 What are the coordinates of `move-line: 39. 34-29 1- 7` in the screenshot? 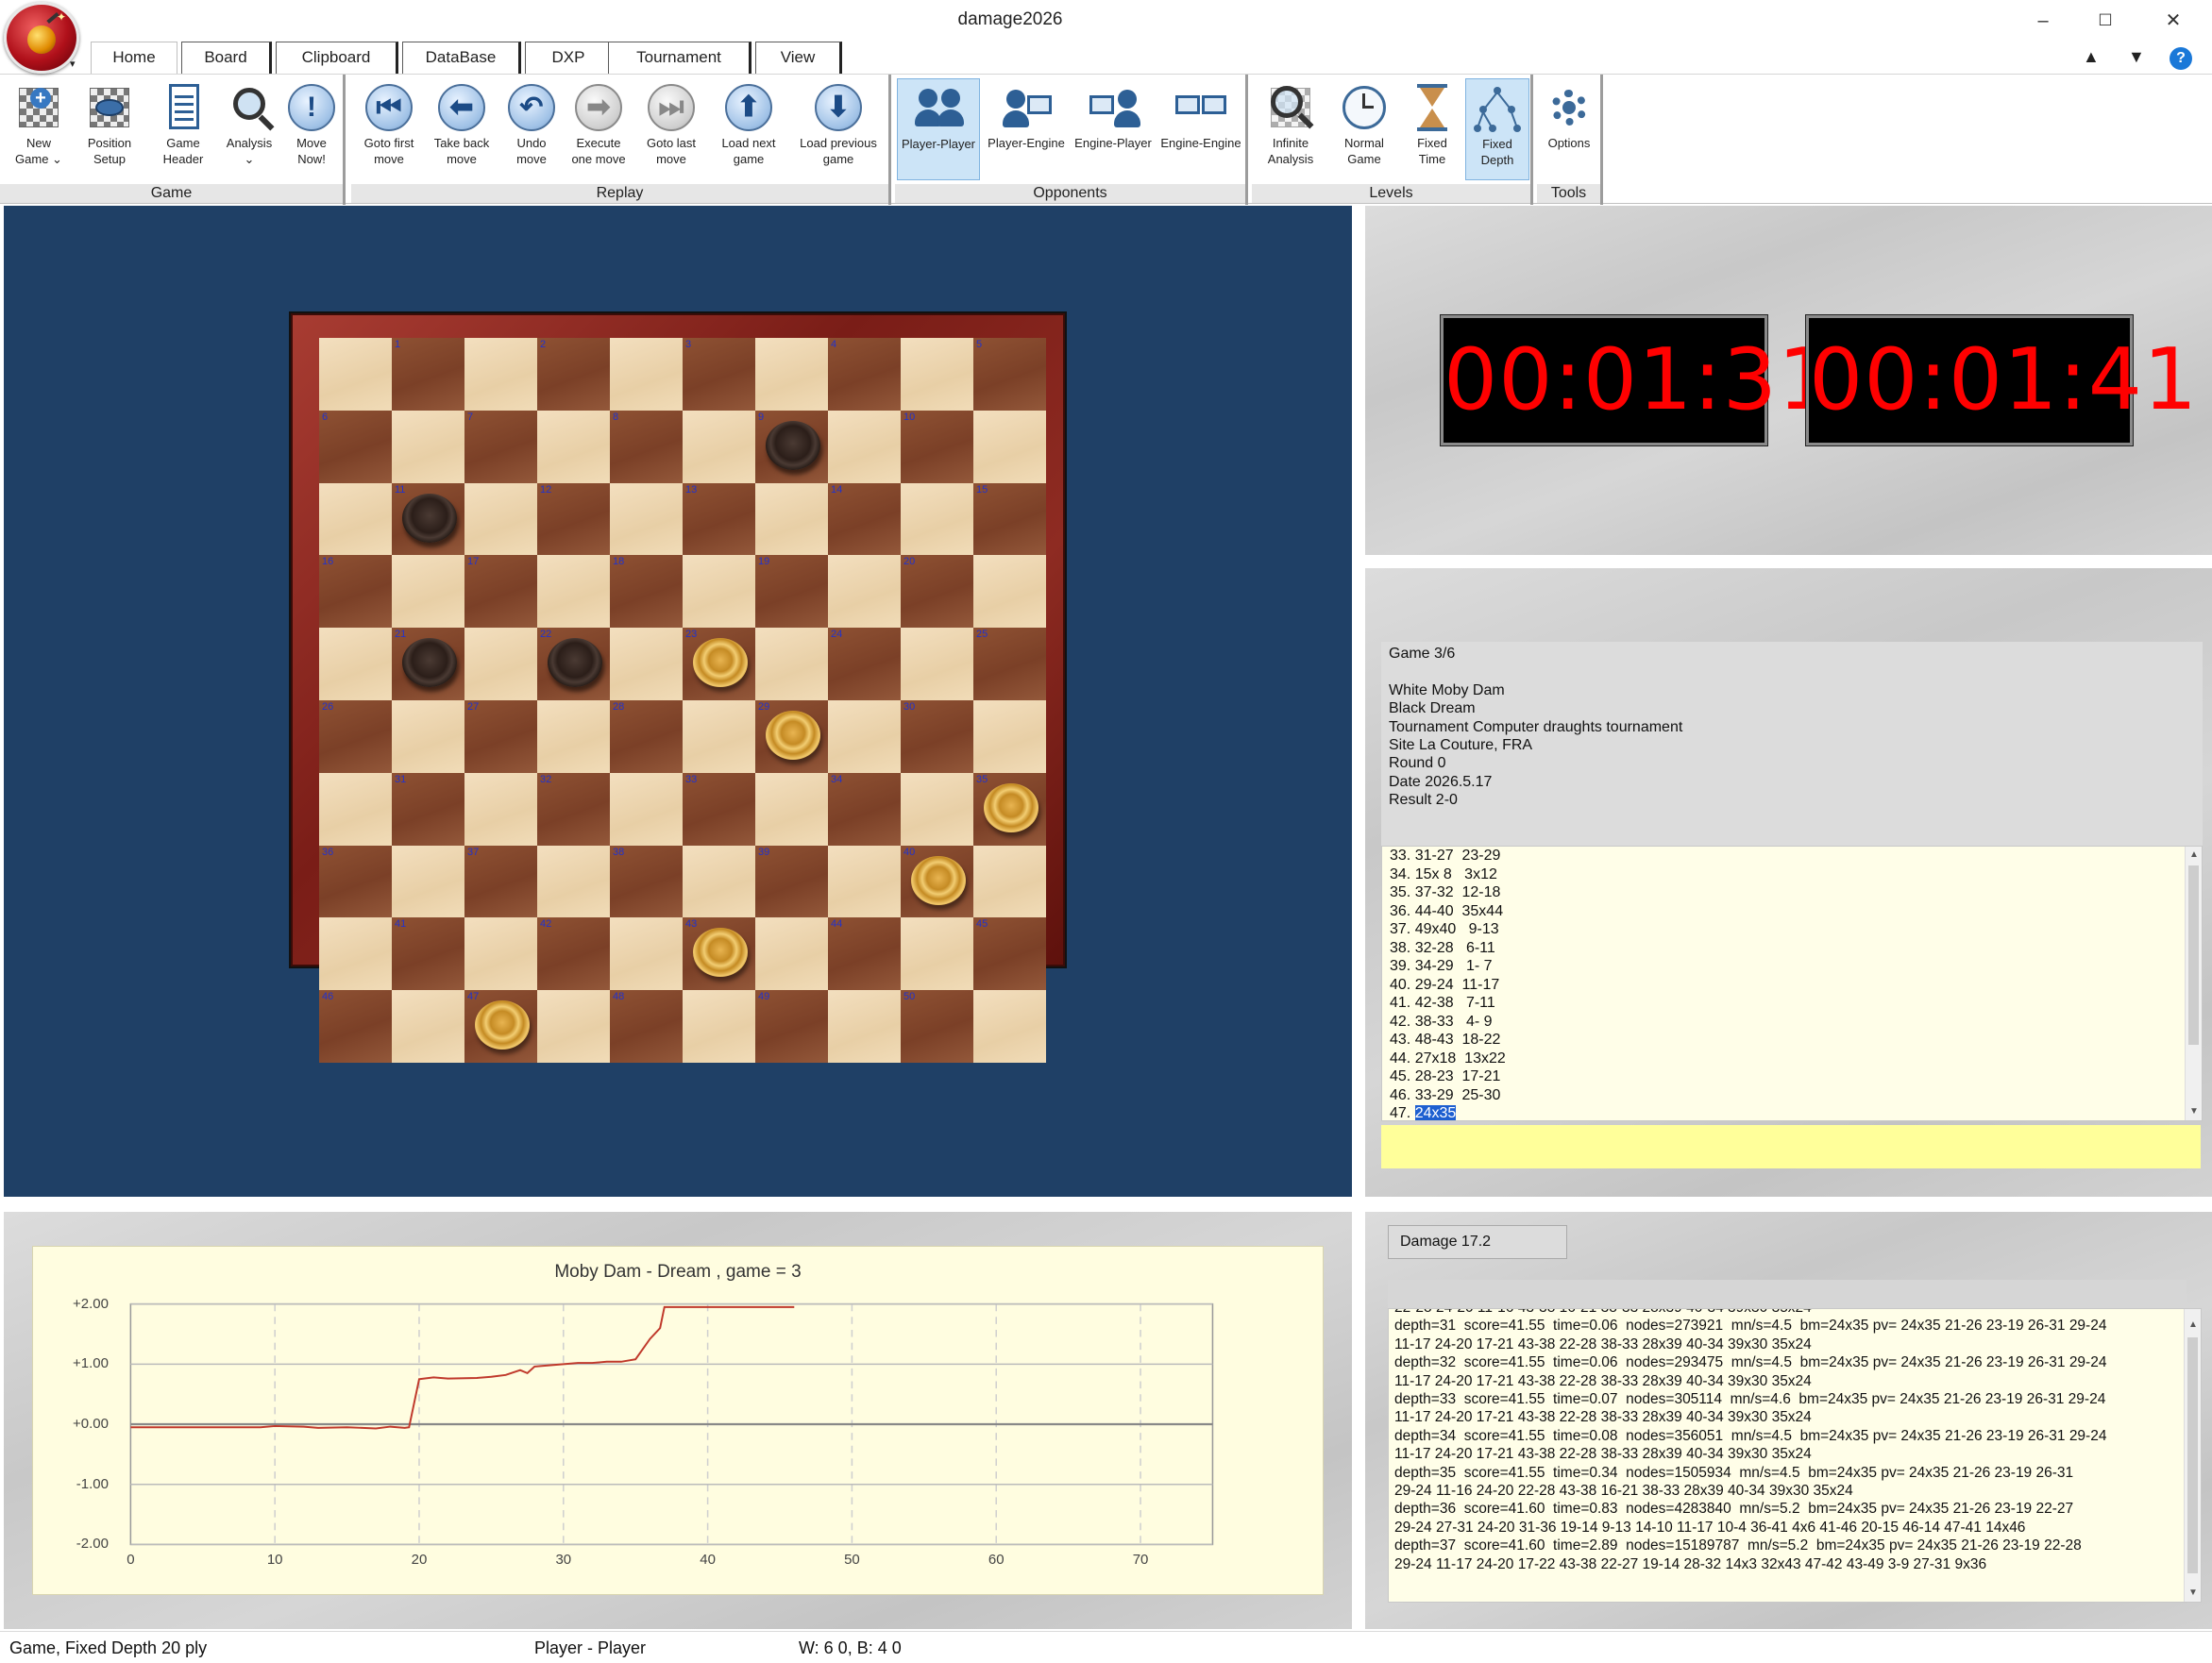 It's located at (1792, 966).